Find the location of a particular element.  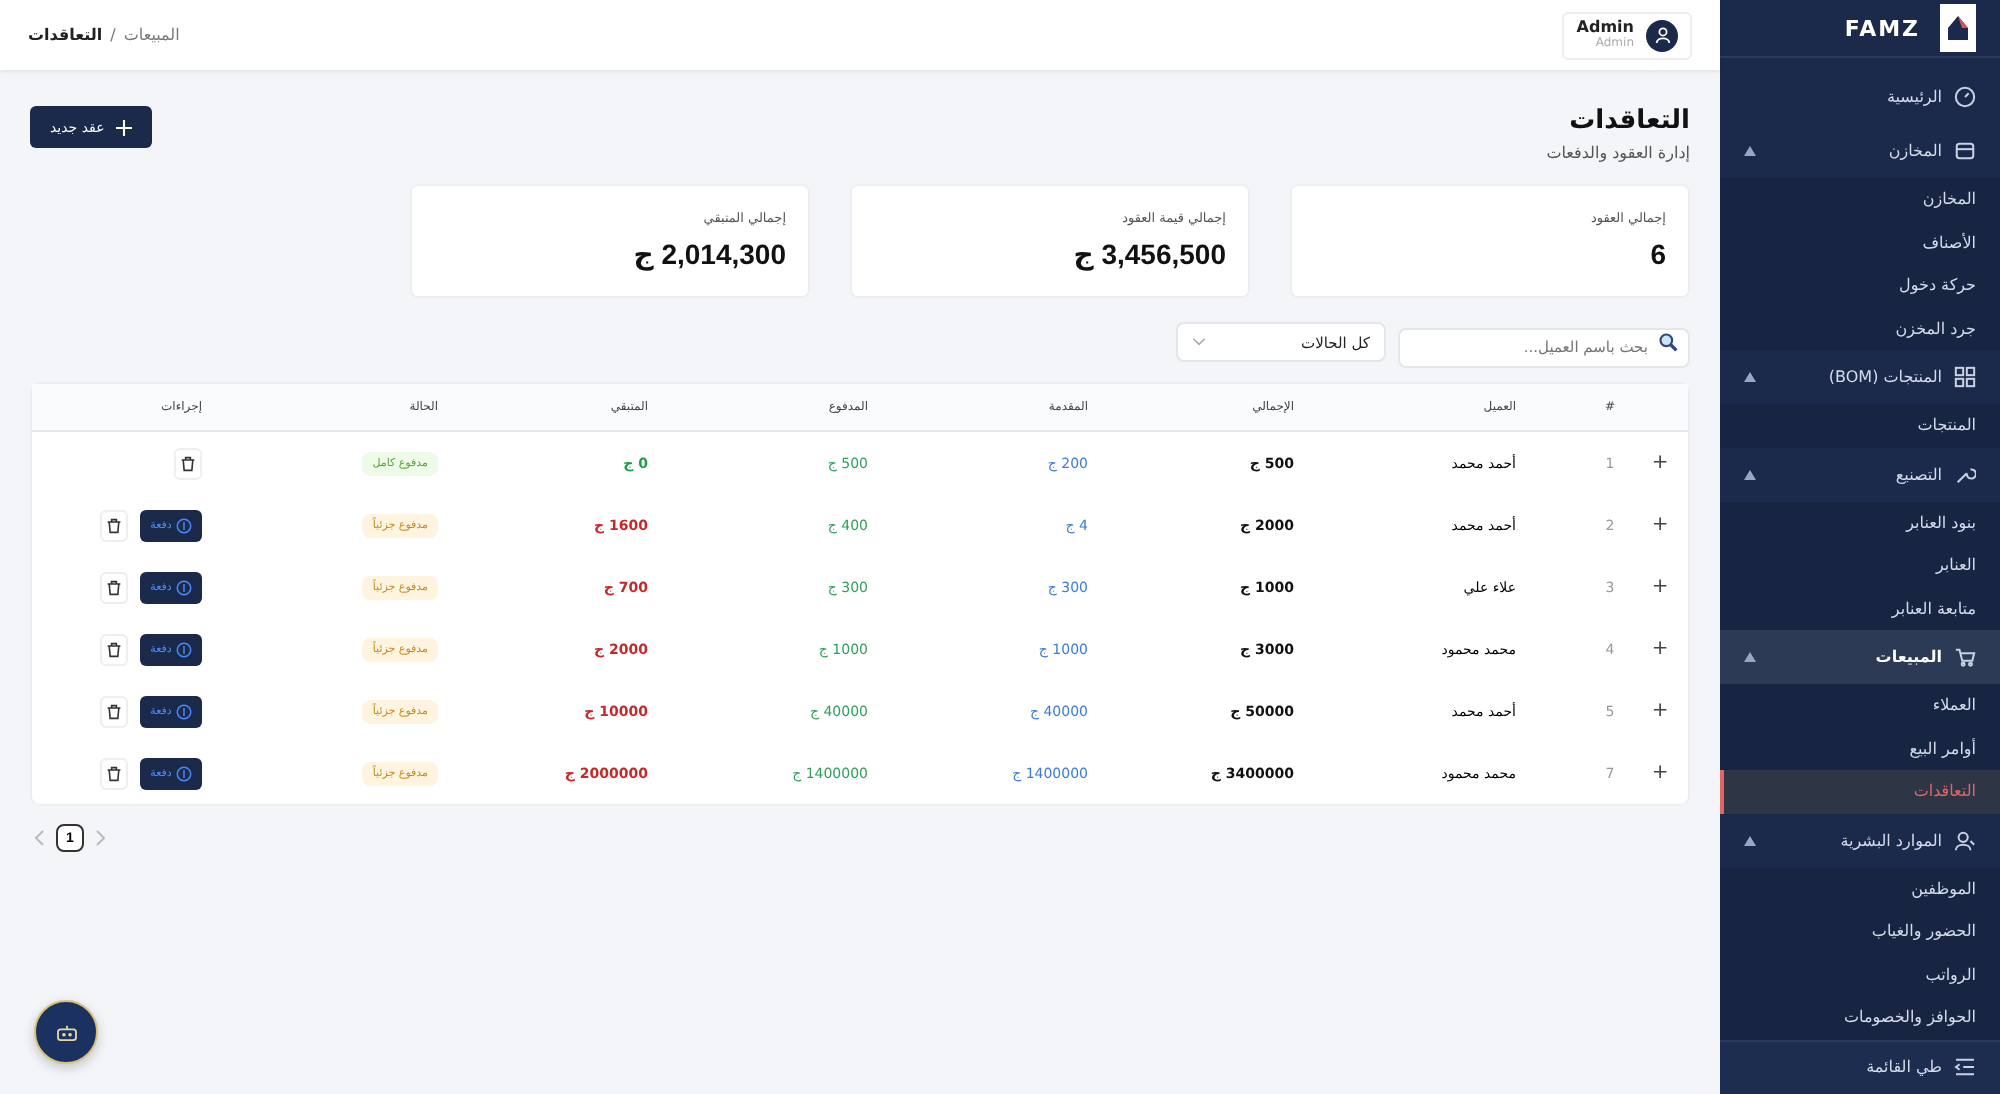

sidebar-item: المبيعات is located at coordinates (1860, 657).